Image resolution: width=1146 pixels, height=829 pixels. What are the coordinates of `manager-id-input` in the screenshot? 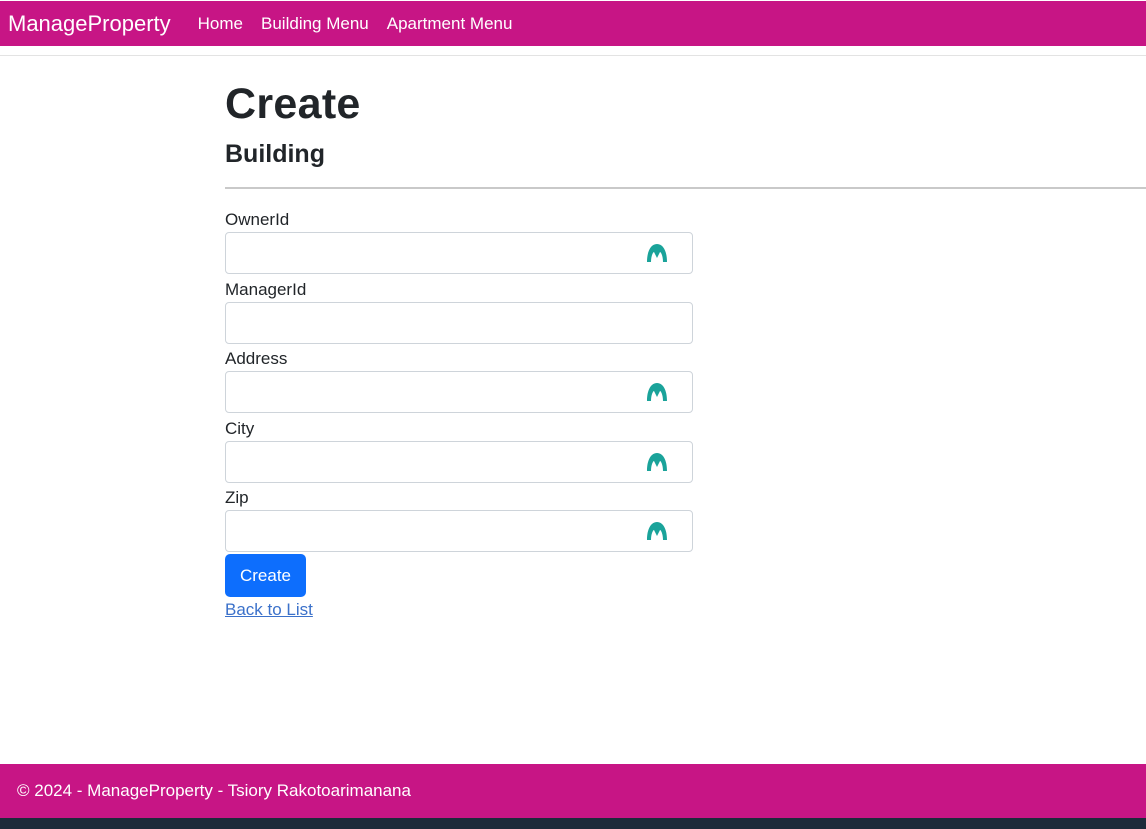 It's located at (459, 322).